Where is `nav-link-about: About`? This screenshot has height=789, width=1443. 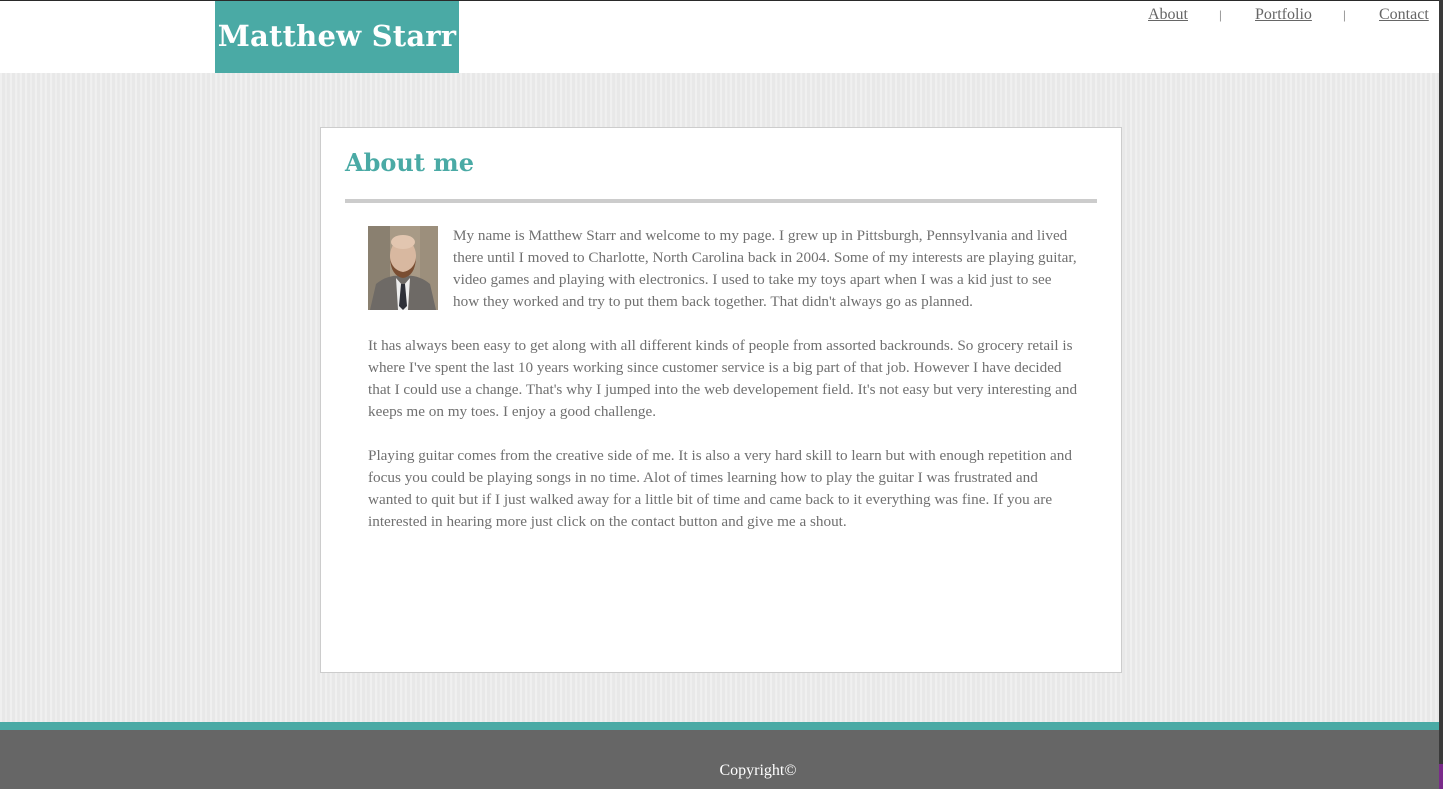 nav-link-about: About is located at coordinates (1168, 15).